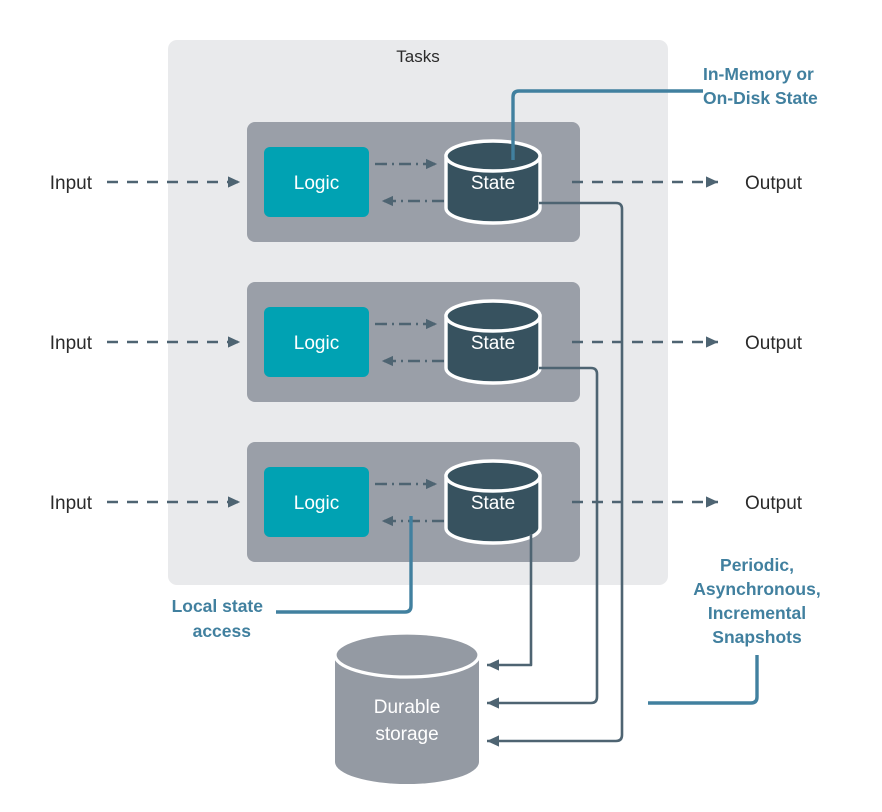  What do you see at coordinates (703, 680) in the screenshot?
I see `snapshots-annotation-line` at bounding box center [703, 680].